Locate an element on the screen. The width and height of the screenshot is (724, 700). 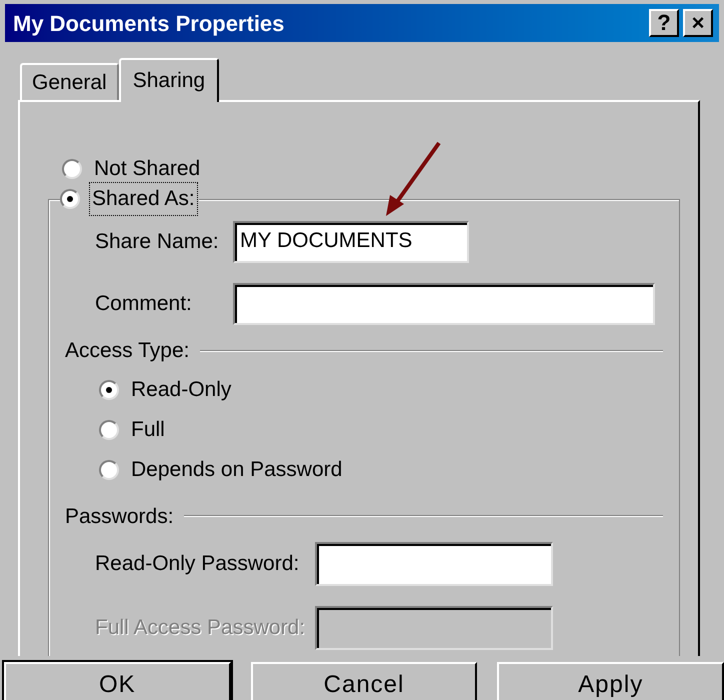
field-label: Full Access Password: is located at coordinates (200, 628).